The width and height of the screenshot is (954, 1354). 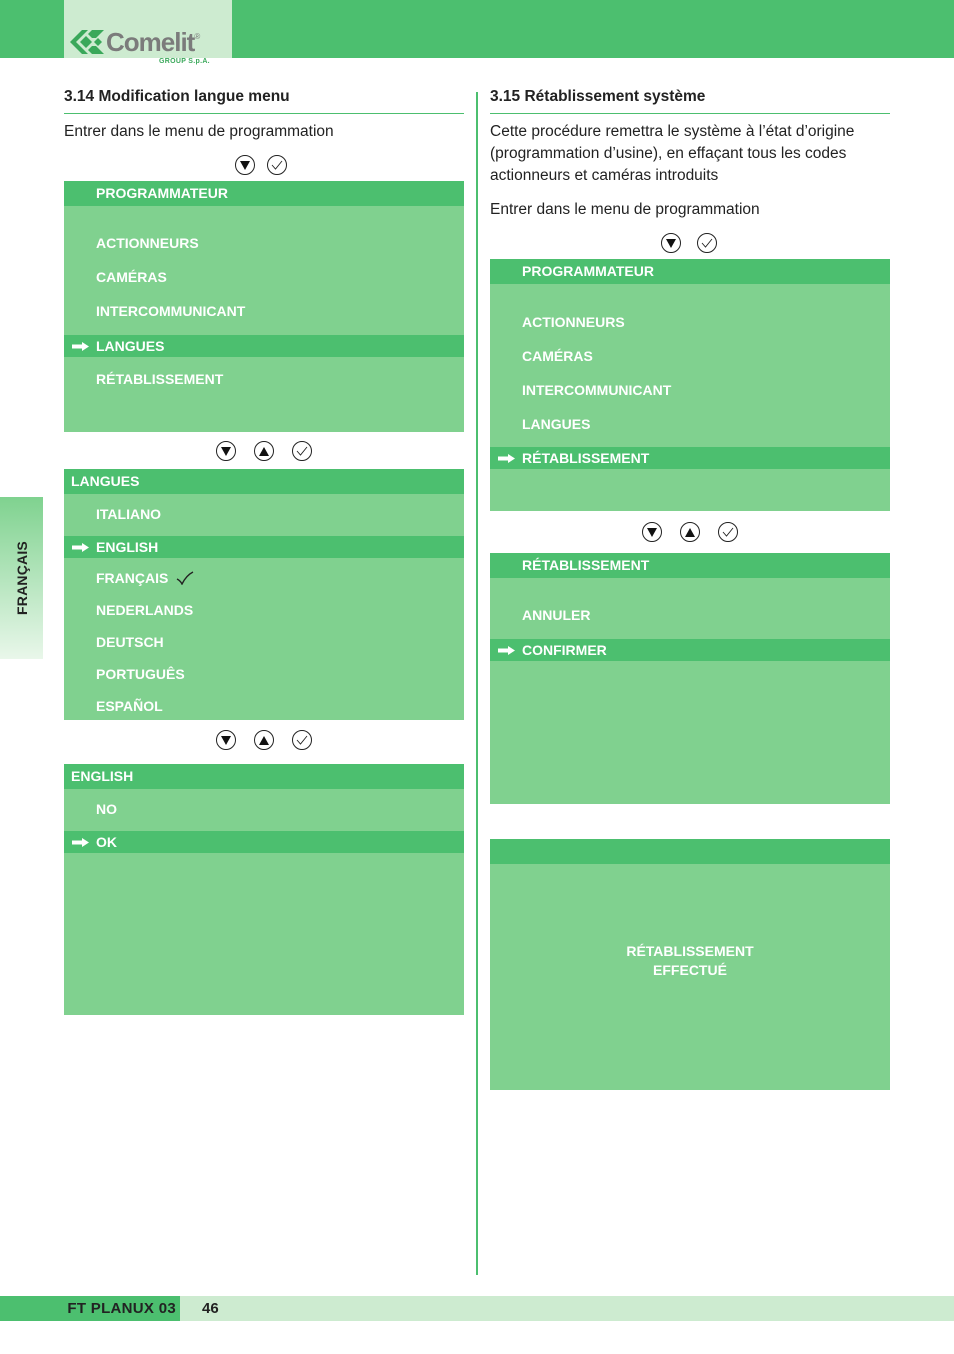 I want to click on screen-header: LANGUES, so click(x=264, y=481).